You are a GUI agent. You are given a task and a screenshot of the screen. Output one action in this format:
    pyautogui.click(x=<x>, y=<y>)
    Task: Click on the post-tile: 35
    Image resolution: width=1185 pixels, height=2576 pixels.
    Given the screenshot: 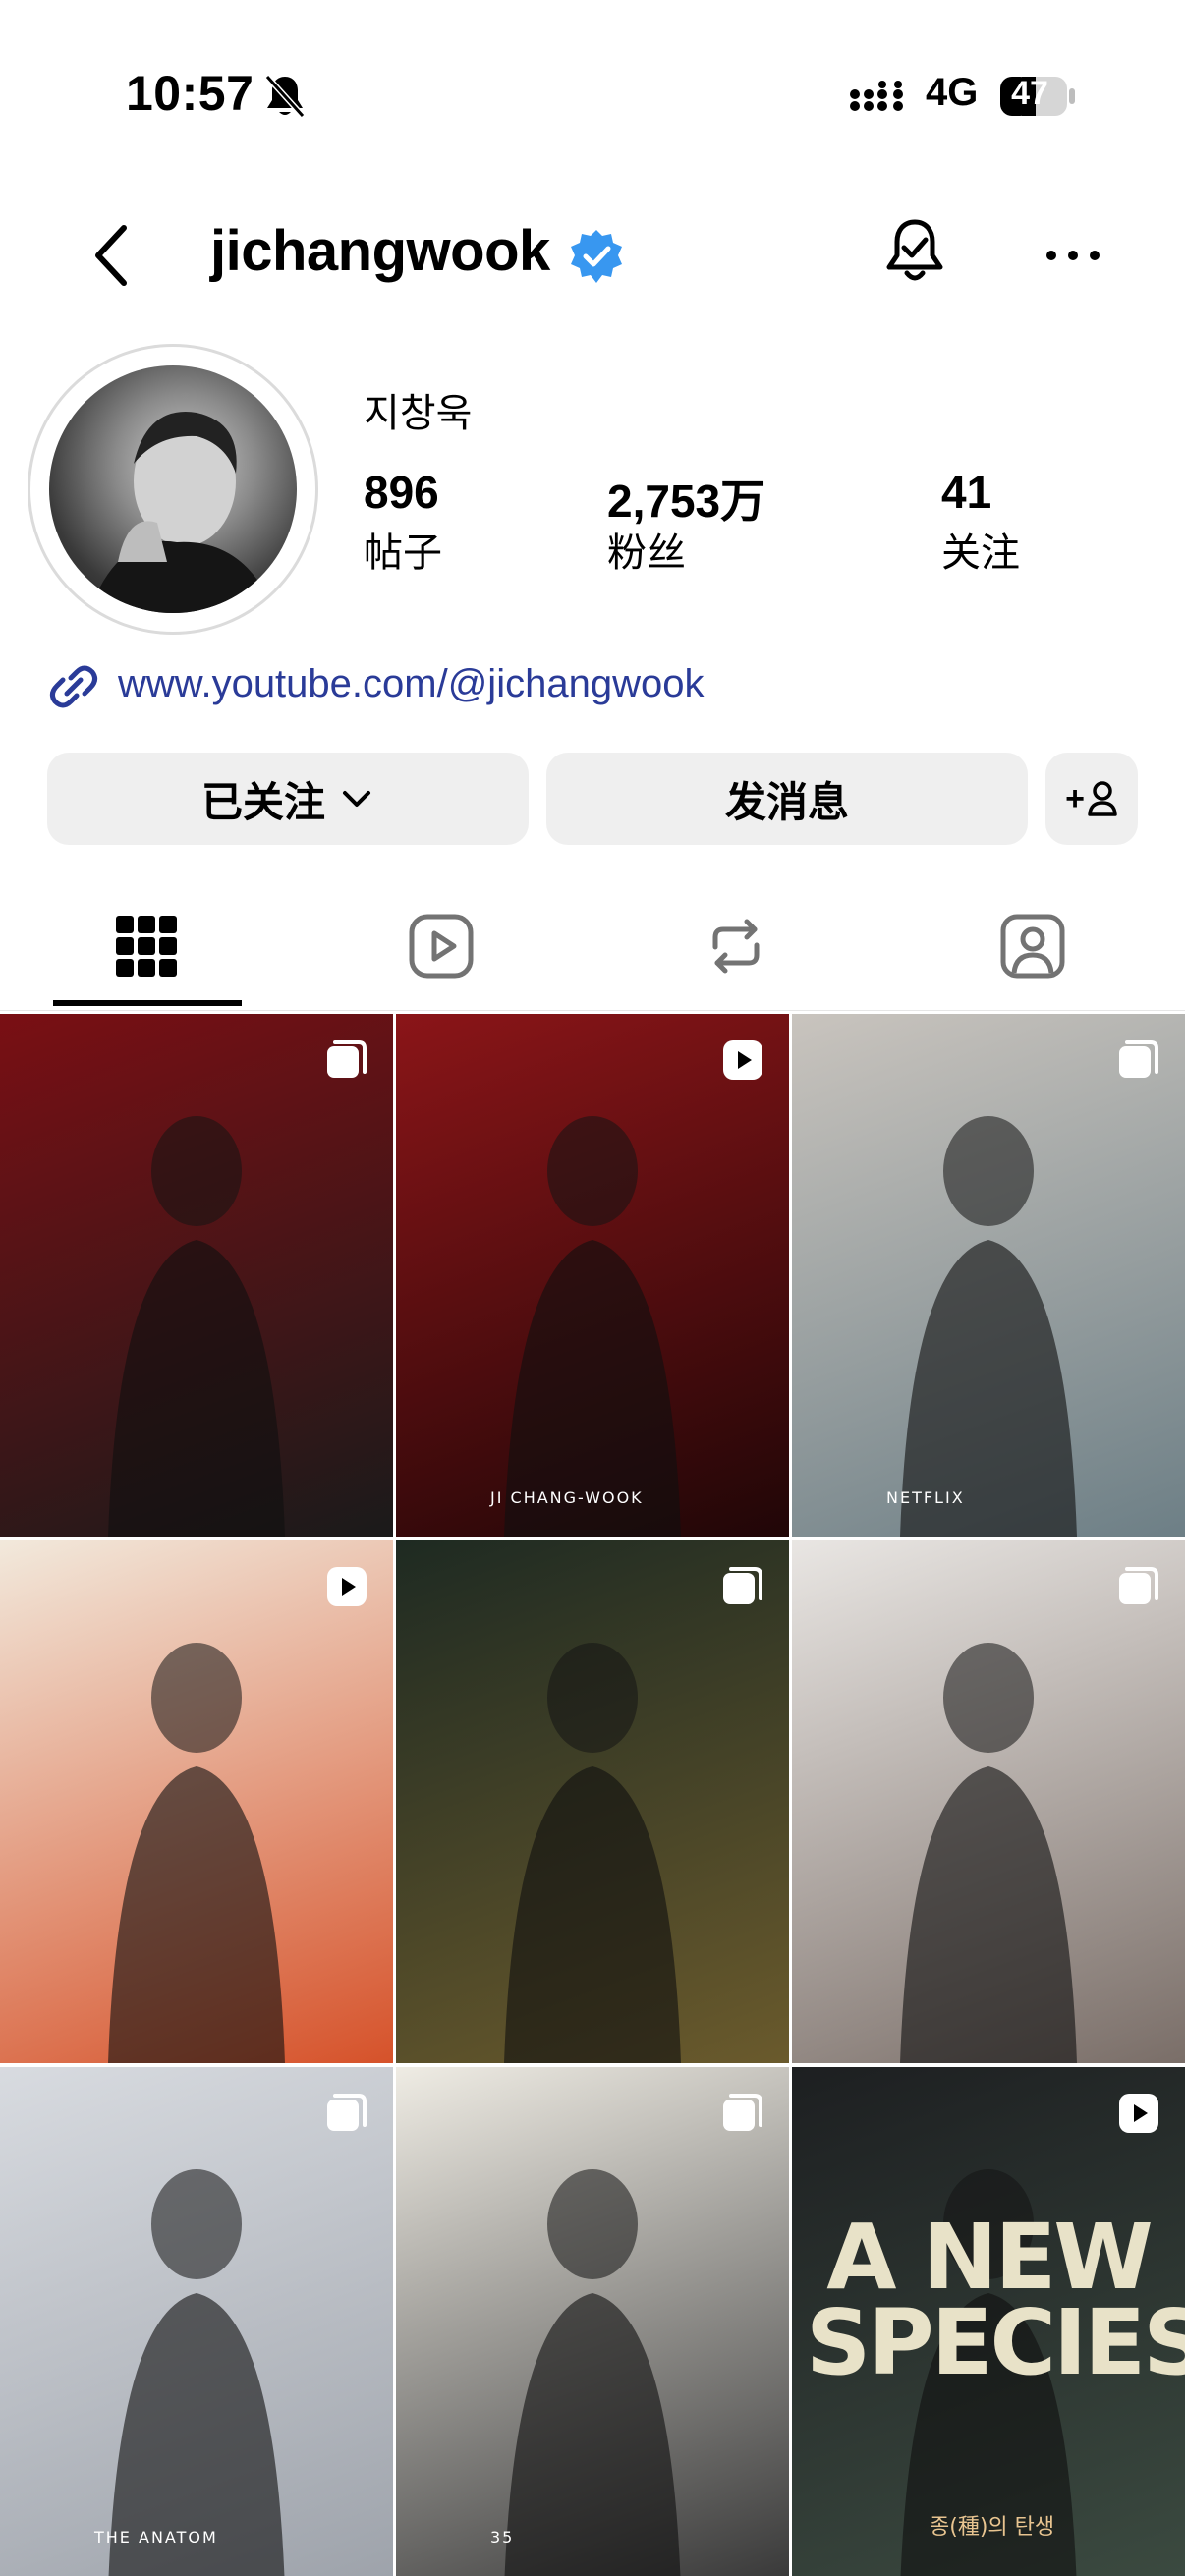 What is the action you would take?
    pyautogui.click(x=592, y=2321)
    